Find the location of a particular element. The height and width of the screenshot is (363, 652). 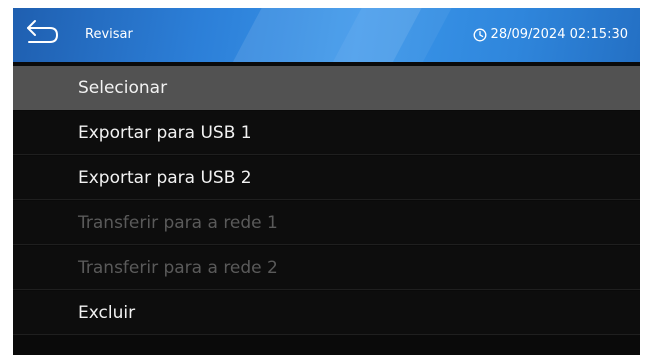

menu-item-transferir-rede-1: Transferir para a rede 1 is located at coordinates (326, 223).